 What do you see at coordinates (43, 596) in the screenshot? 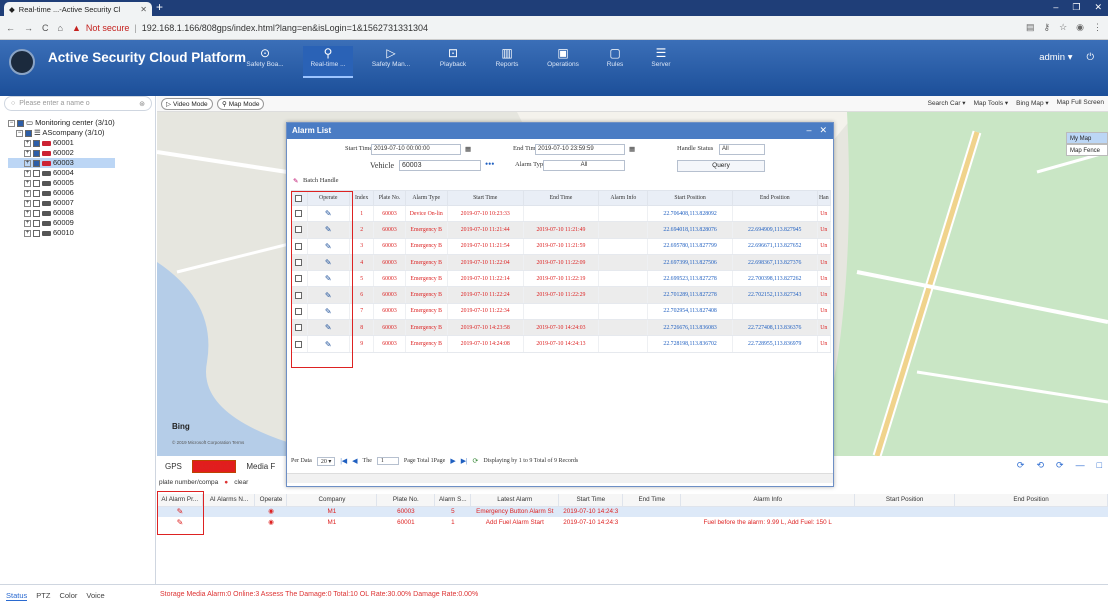
I see `tab-ptz: PTZ` at bounding box center [43, 596].